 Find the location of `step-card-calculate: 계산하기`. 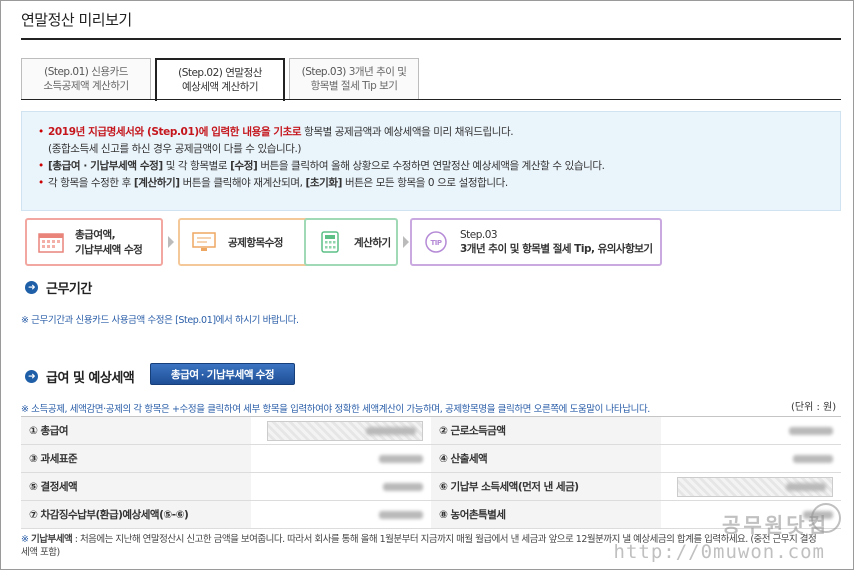

step-card-calculate: 계산하기 is located at coordinates (351, 242).